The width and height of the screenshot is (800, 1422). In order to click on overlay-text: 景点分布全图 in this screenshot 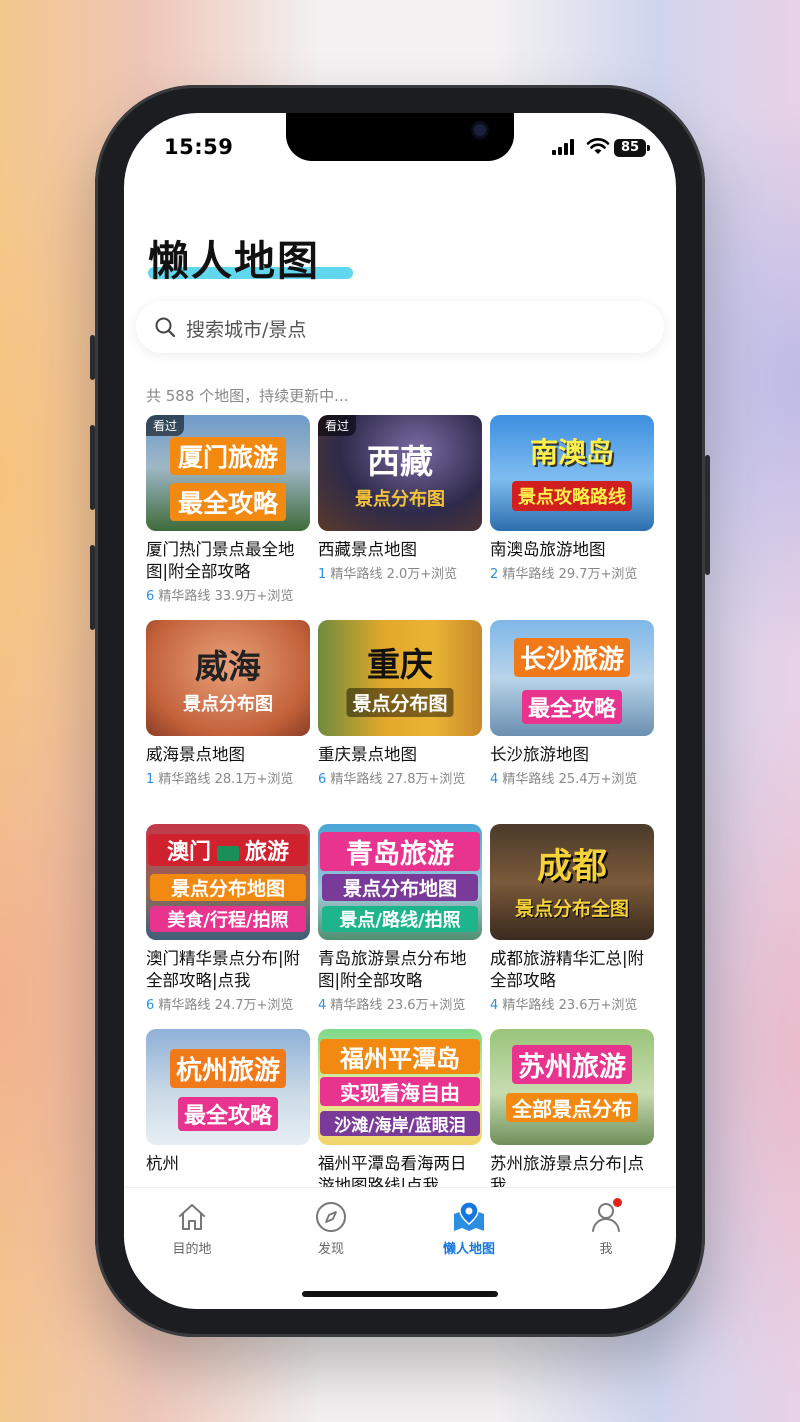, I will do `click(572, 909)`.